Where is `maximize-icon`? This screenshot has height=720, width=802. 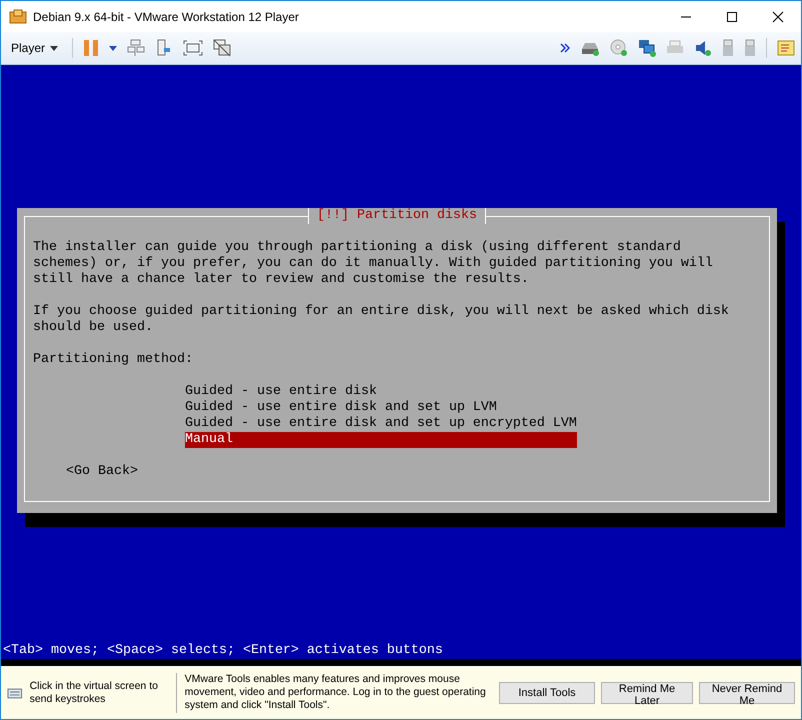
maximize-icon is located at coordinates (732, 16).